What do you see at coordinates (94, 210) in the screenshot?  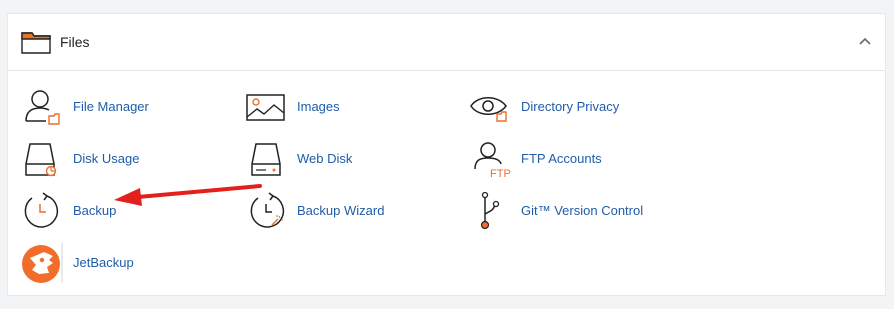 I see `item-label: Backup` at bounding box center [94, 210].